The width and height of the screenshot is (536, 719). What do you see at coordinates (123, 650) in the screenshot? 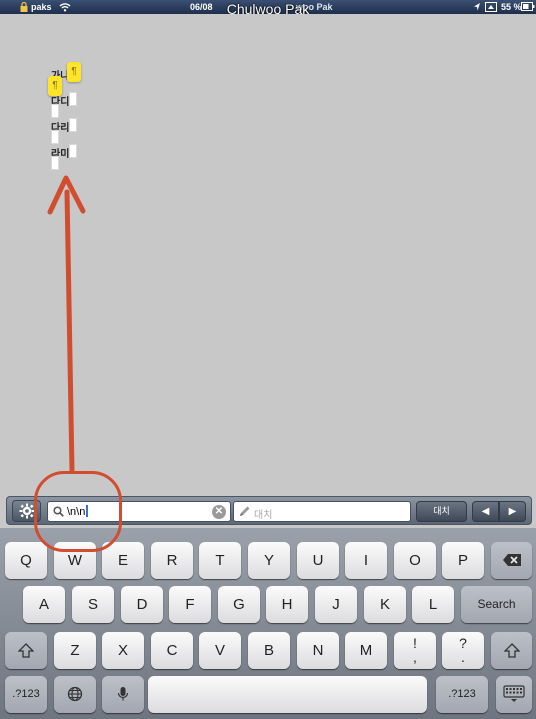
I see `key-x: X` at bounding box center [123, 650].